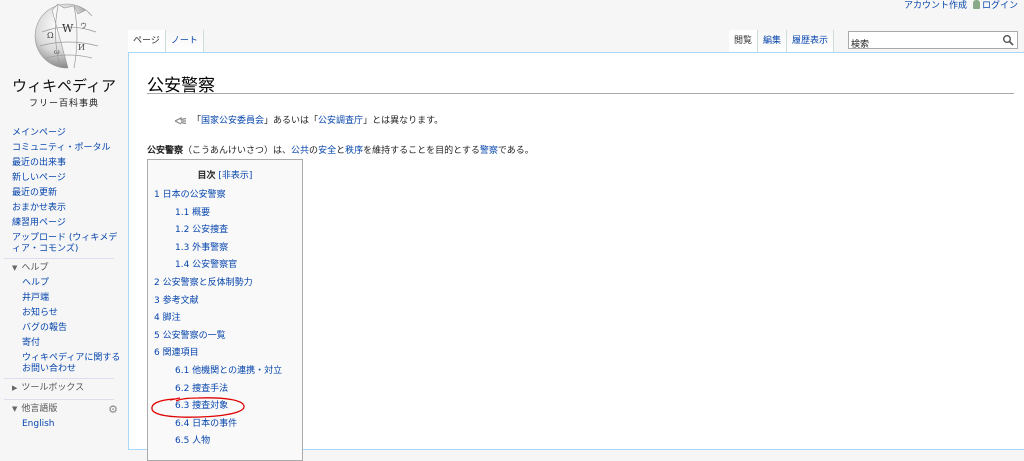 The width and height of the screenshot is (1024, 461). I want to click on tab-edit: 編集, so click(772, 41).